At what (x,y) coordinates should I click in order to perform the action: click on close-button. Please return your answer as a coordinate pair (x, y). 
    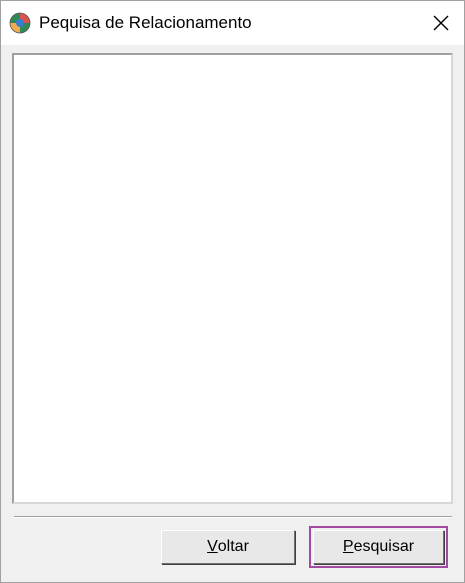
    Looking at the image, I should click on (441, 23).